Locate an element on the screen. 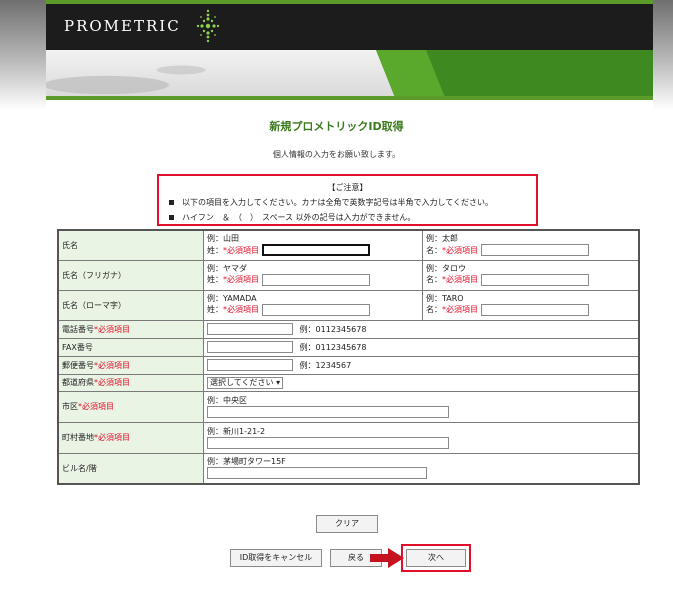 The width and height of the screenshot is (673, 593). form-row-city: 市区*必須項目 例：中央区 is located at coordinates (348, 406).